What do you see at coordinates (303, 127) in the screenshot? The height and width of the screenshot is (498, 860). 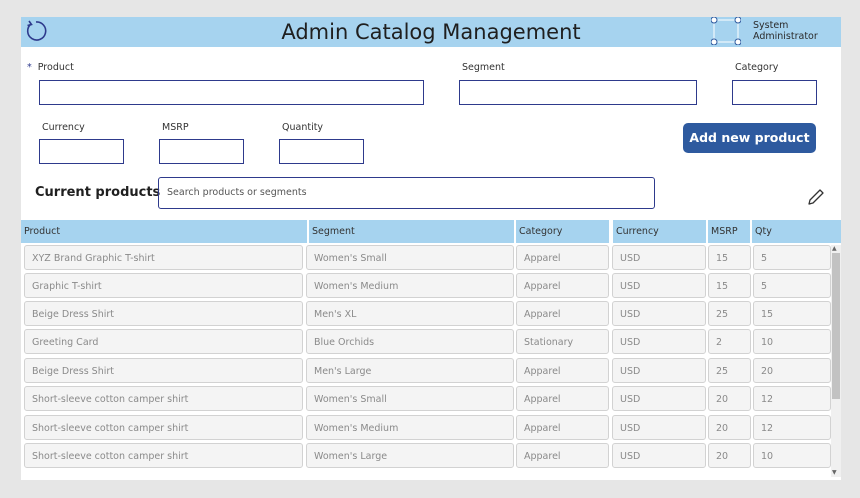 I see `quantity-label: Quantity` at bounding box center [303, 127].